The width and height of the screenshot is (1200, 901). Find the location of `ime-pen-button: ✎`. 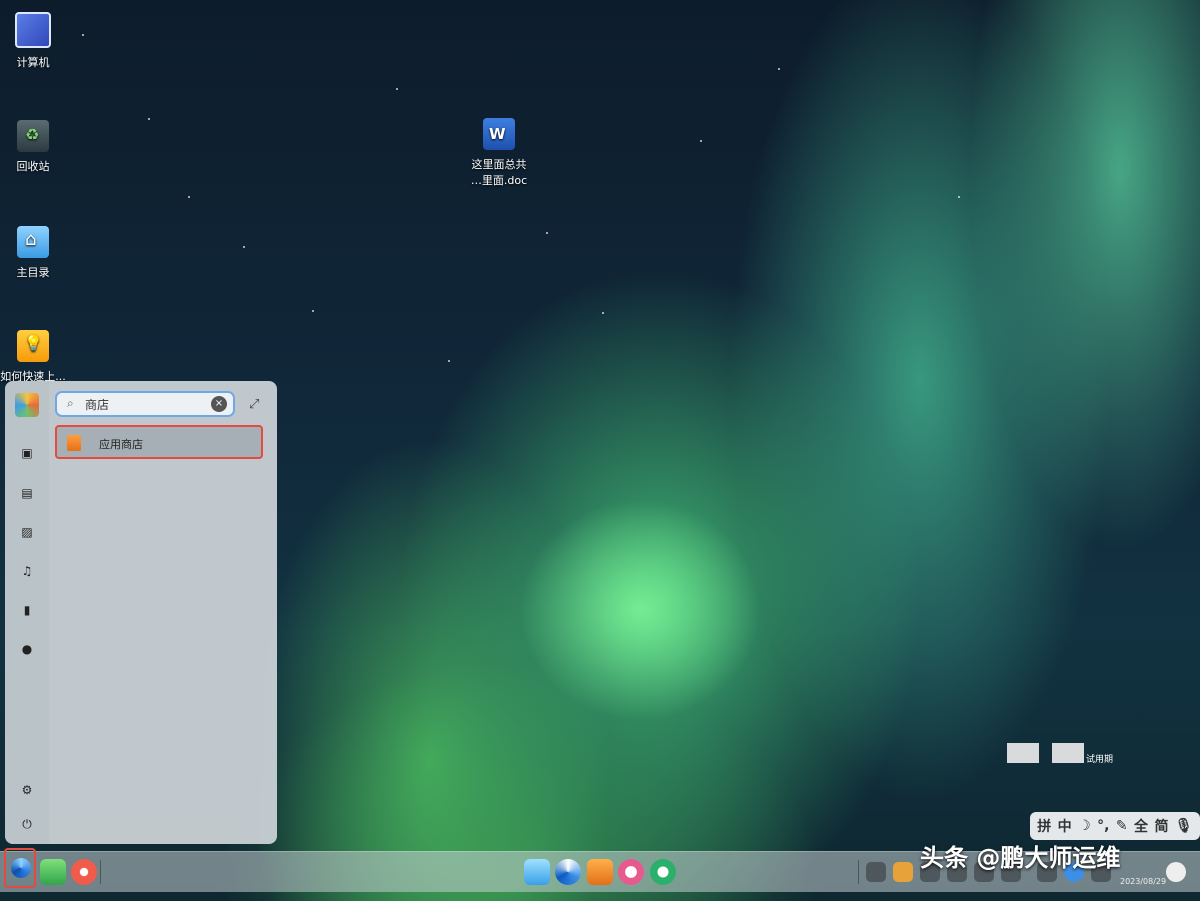

ime-pen-button: ✎ is located at coordinates (1122, 826).